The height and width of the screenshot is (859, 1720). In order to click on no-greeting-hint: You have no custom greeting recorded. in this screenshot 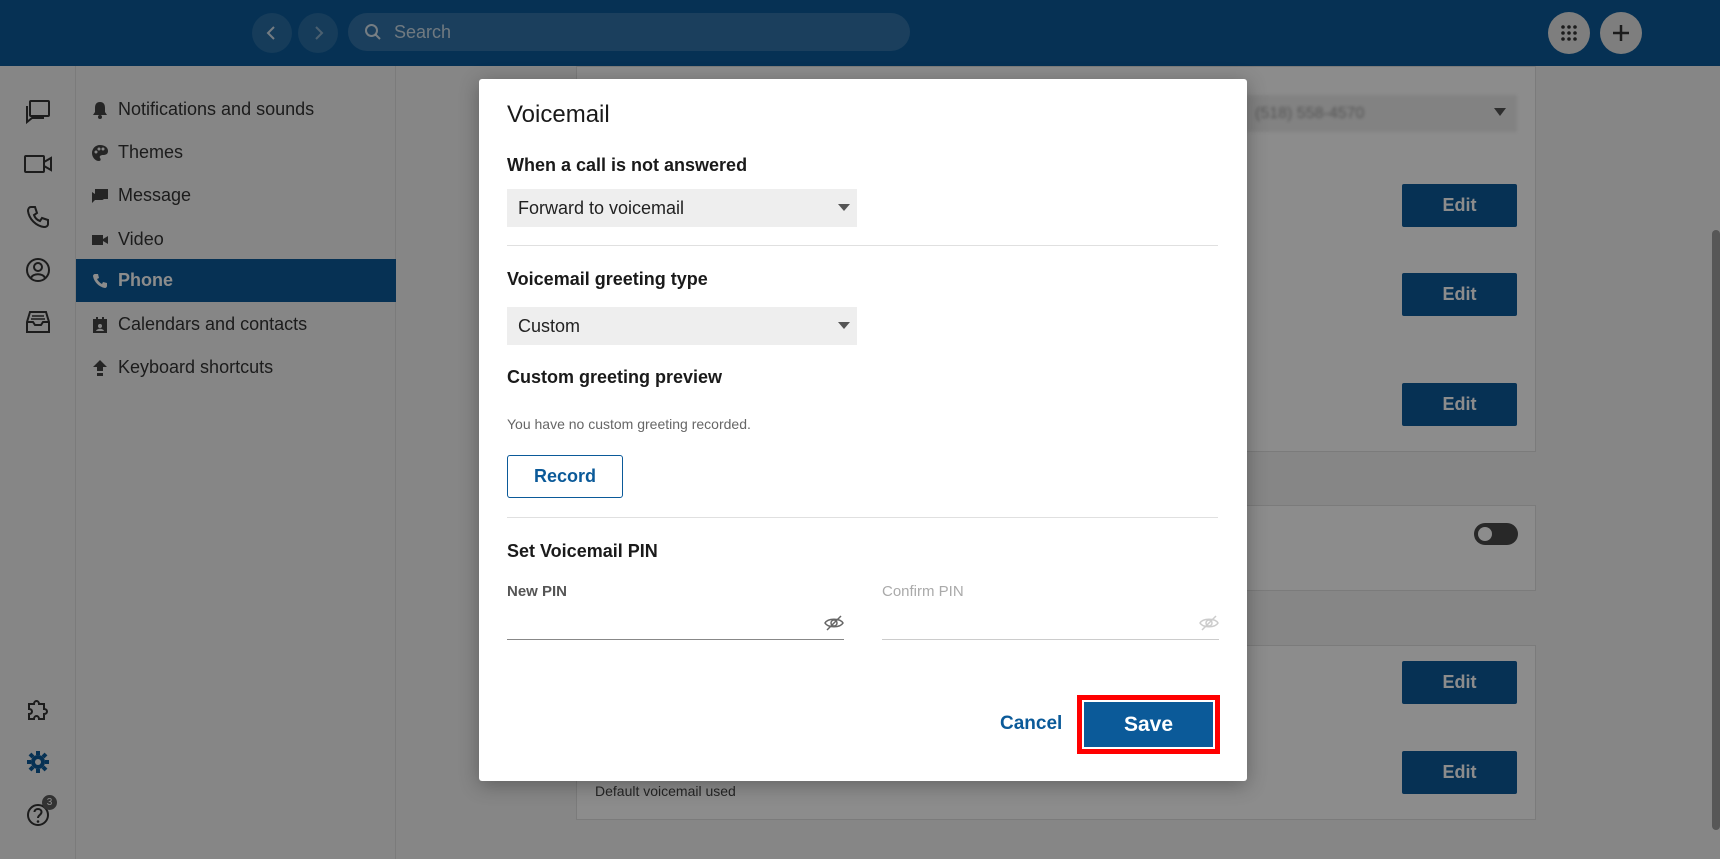, I will do `click(629, 424)`.